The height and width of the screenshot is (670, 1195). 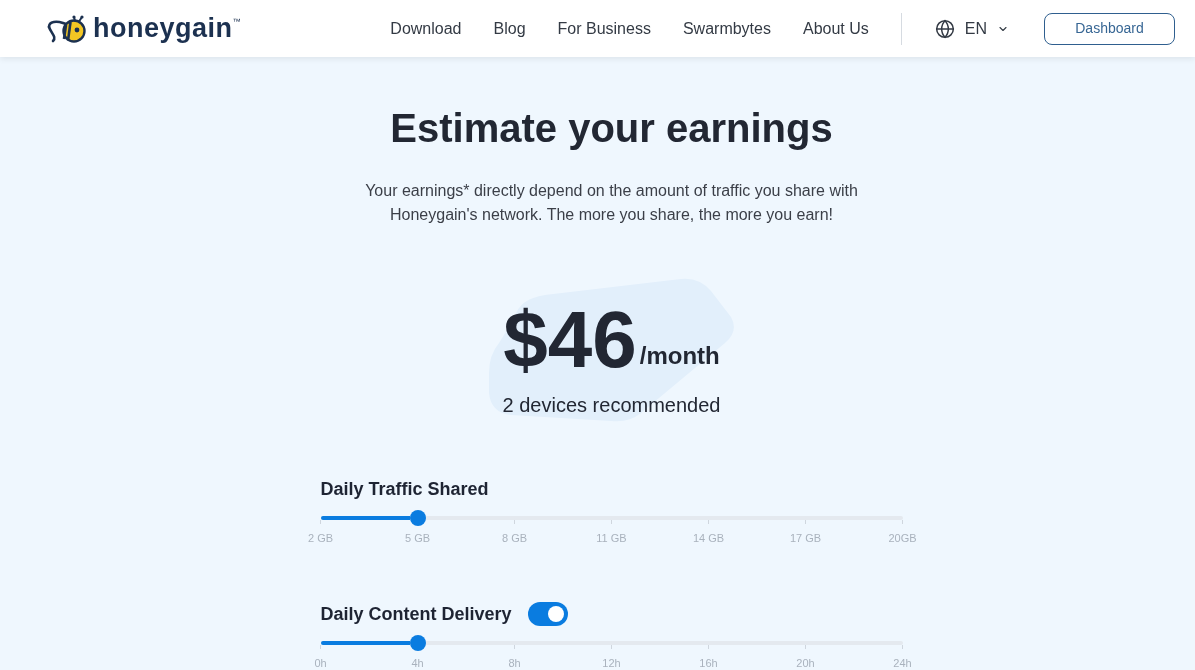 I want to click on tick-label: 8 GB, so click(x=514, y=538).